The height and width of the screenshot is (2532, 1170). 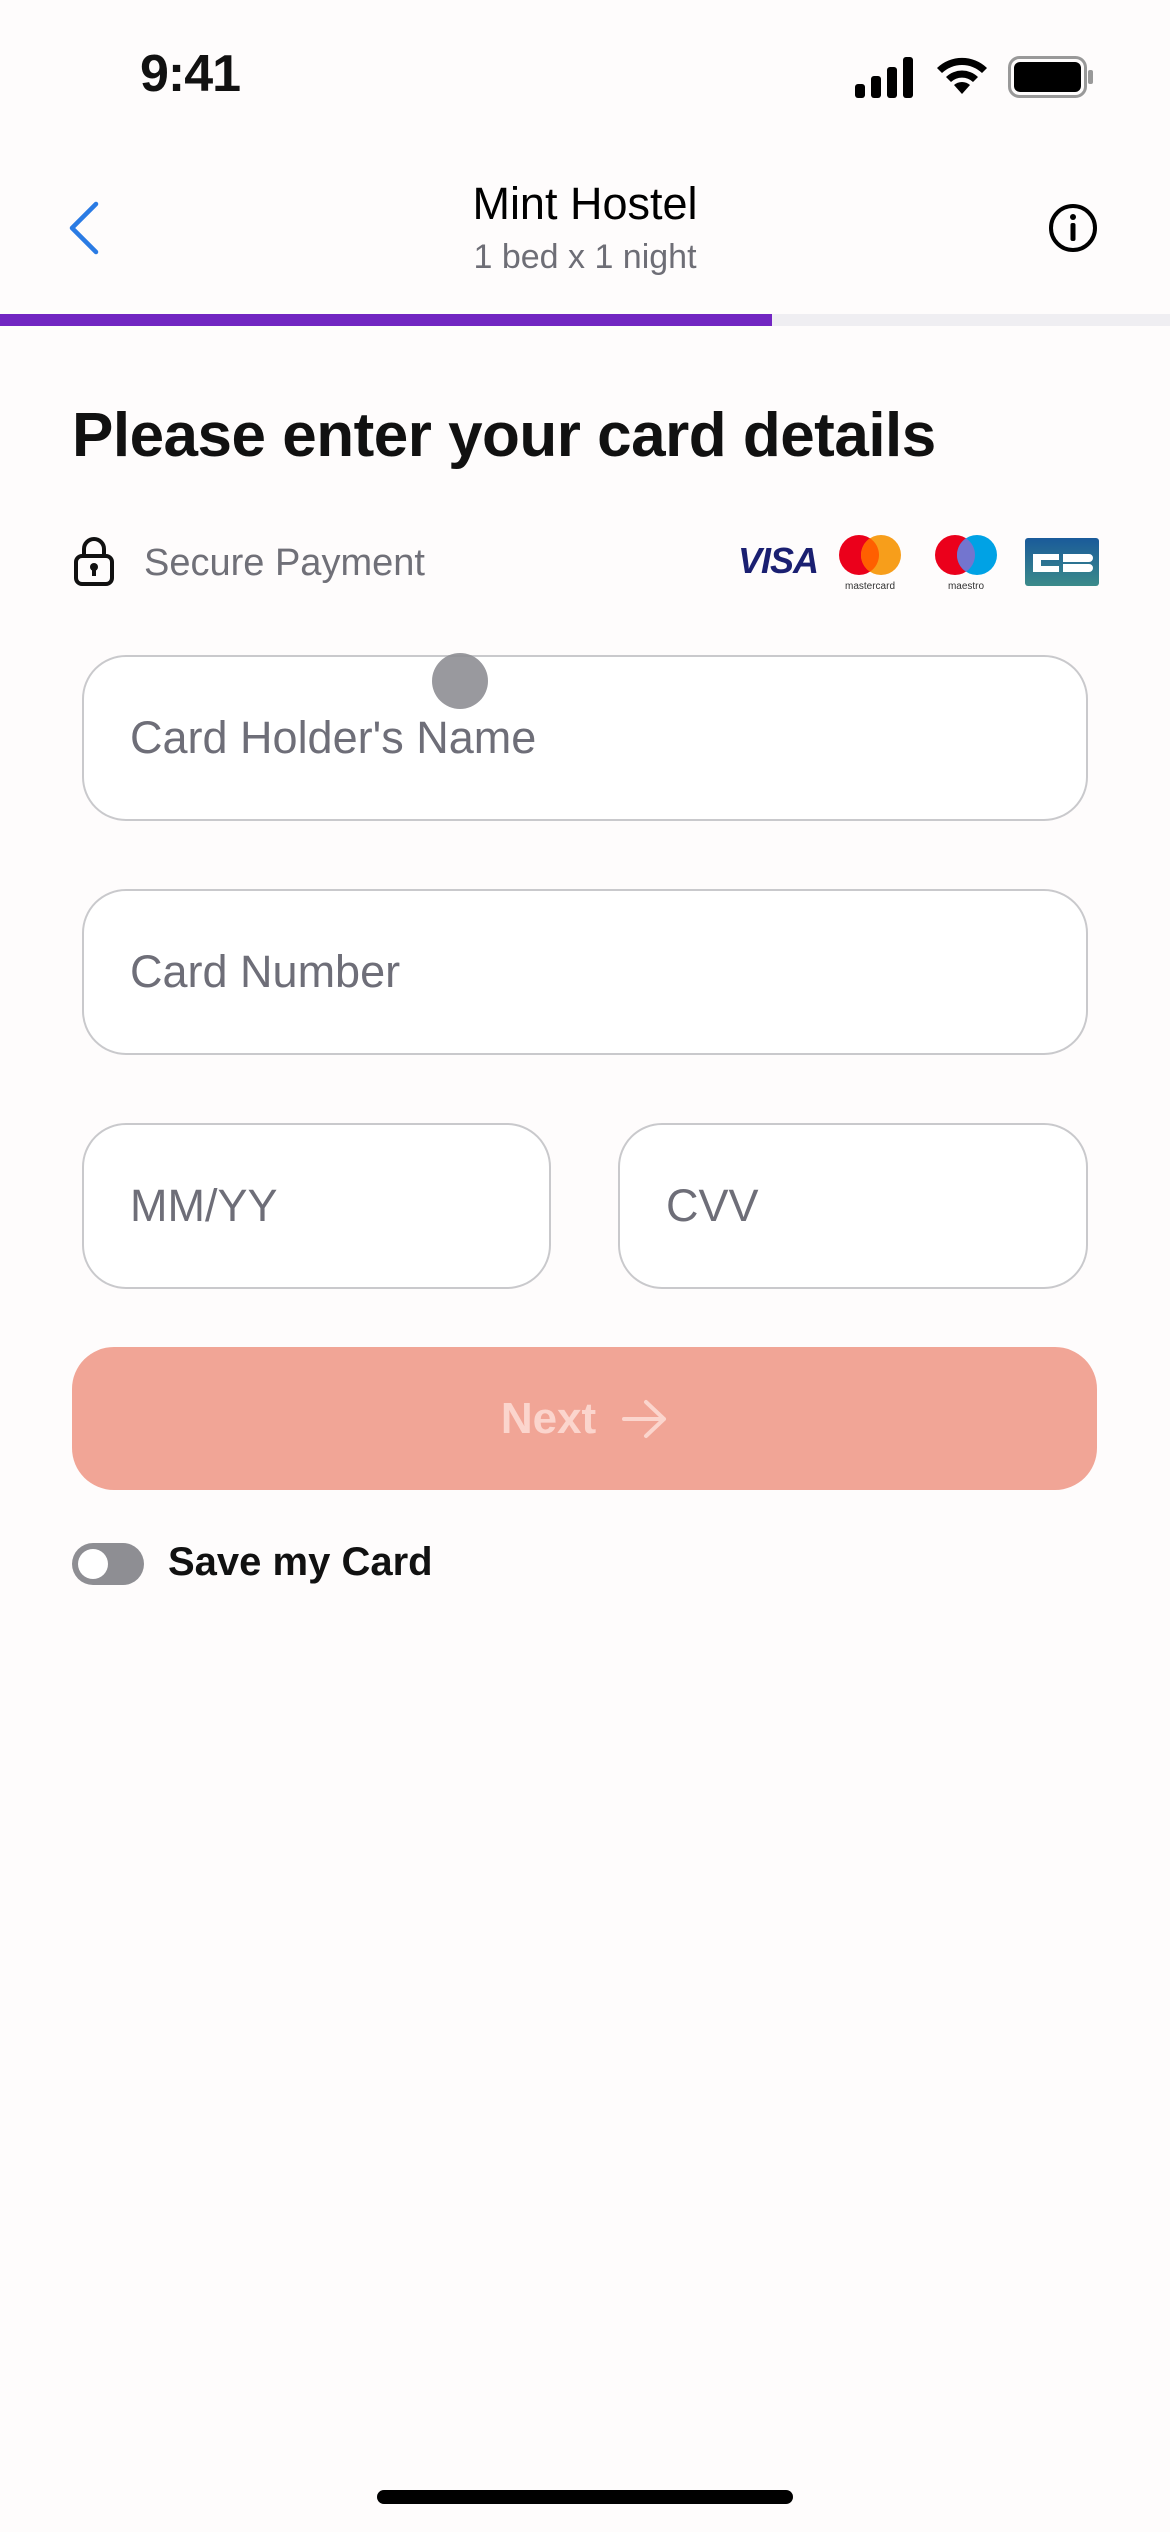 I want to click on save-card-toggle, so click(x=108, y=1564).